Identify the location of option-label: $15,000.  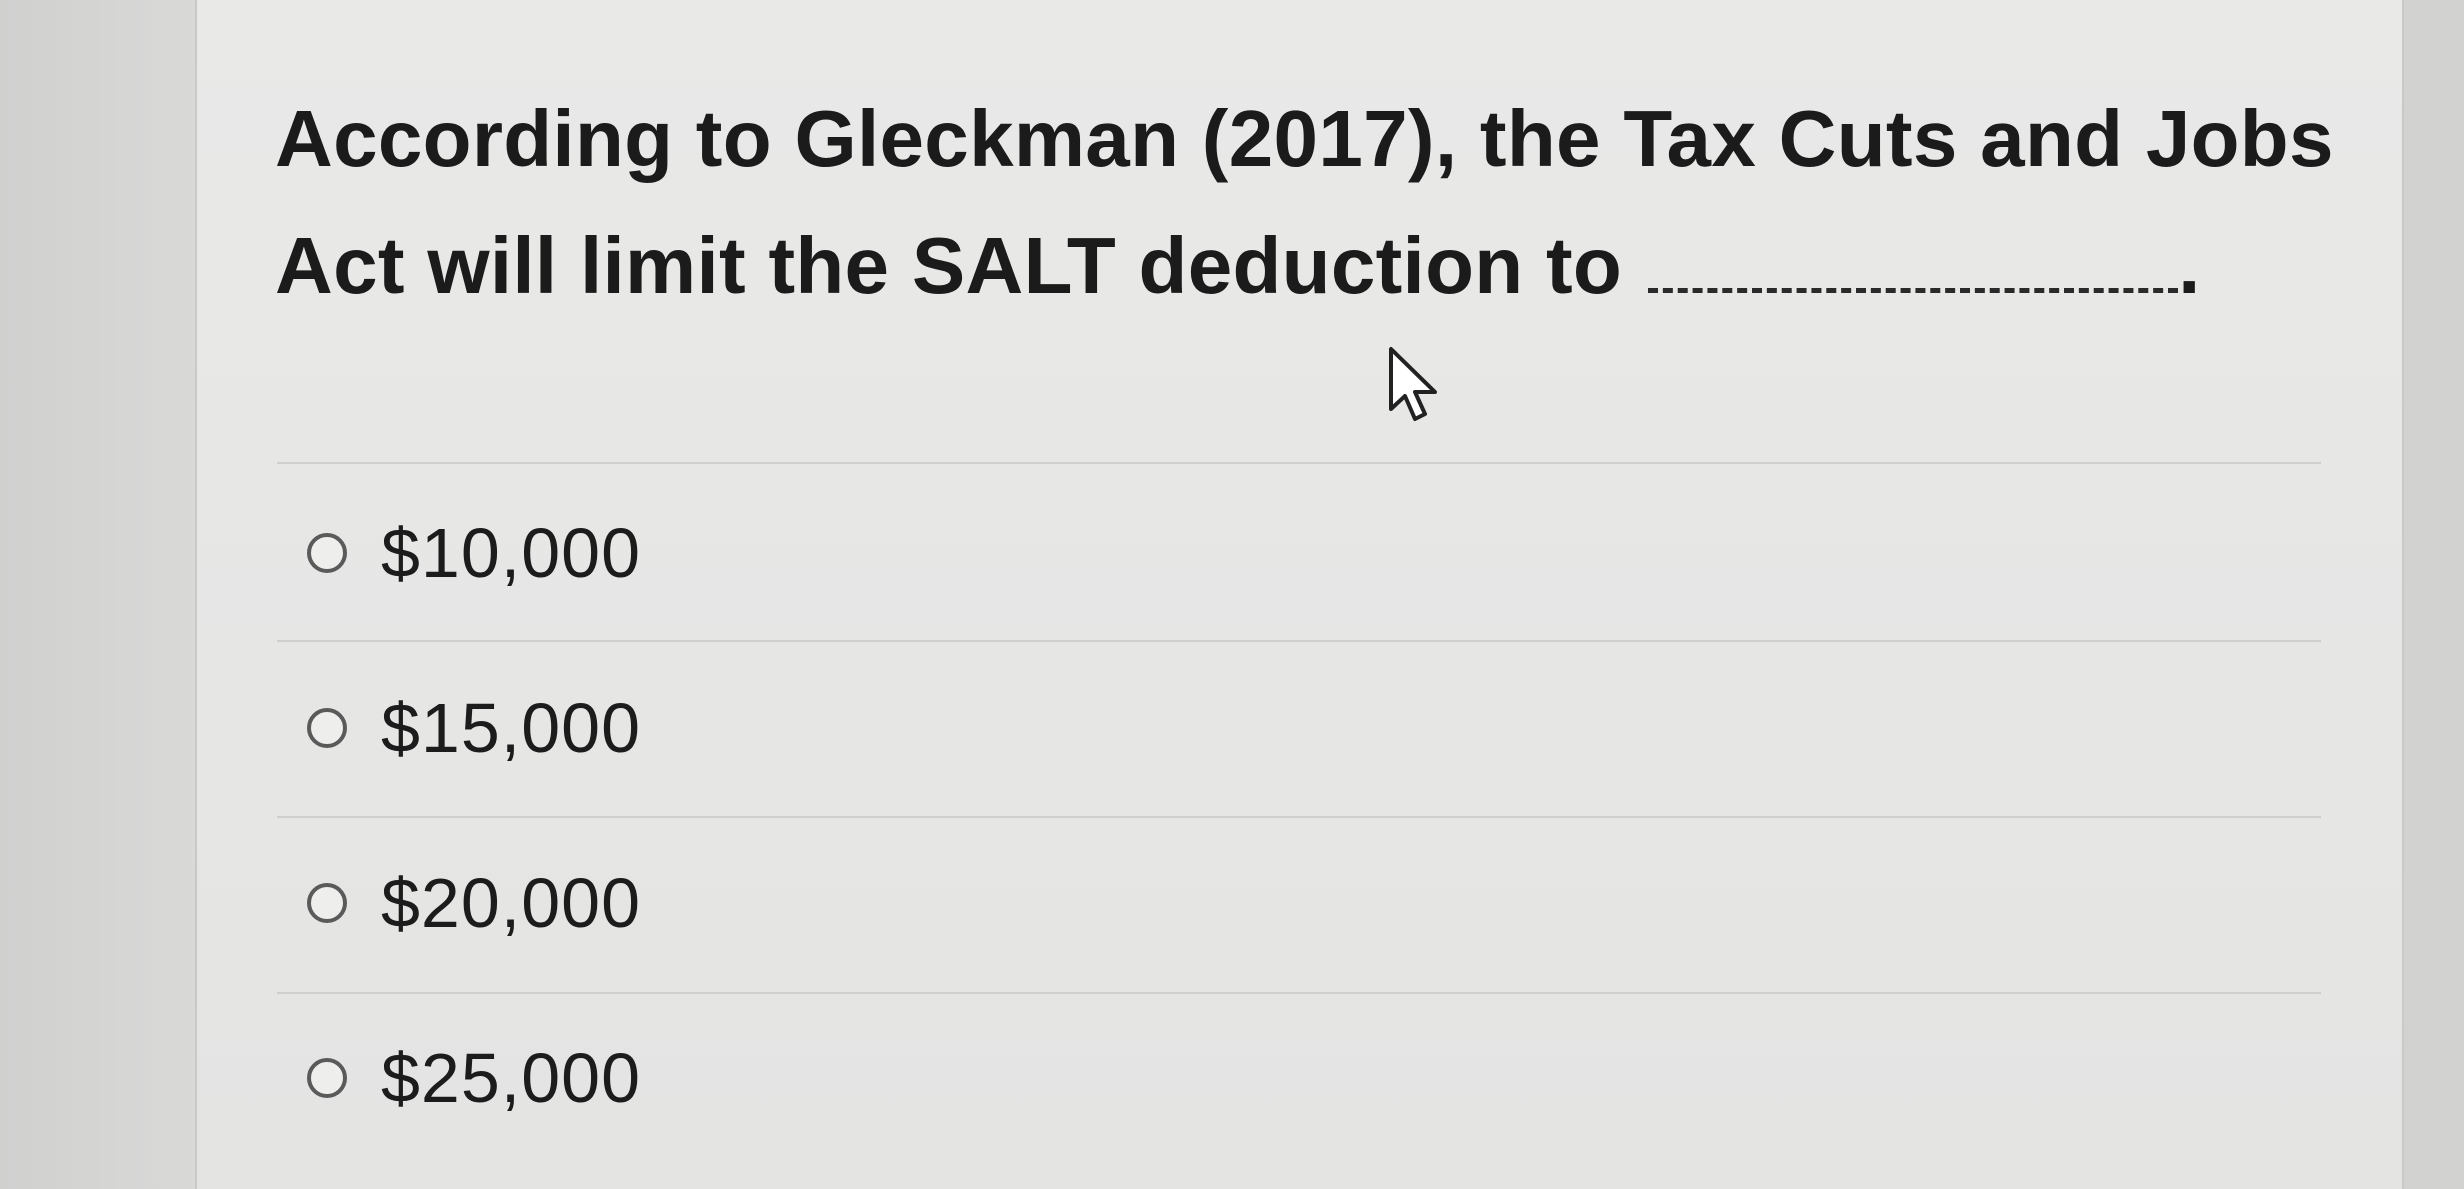
(511, 728).